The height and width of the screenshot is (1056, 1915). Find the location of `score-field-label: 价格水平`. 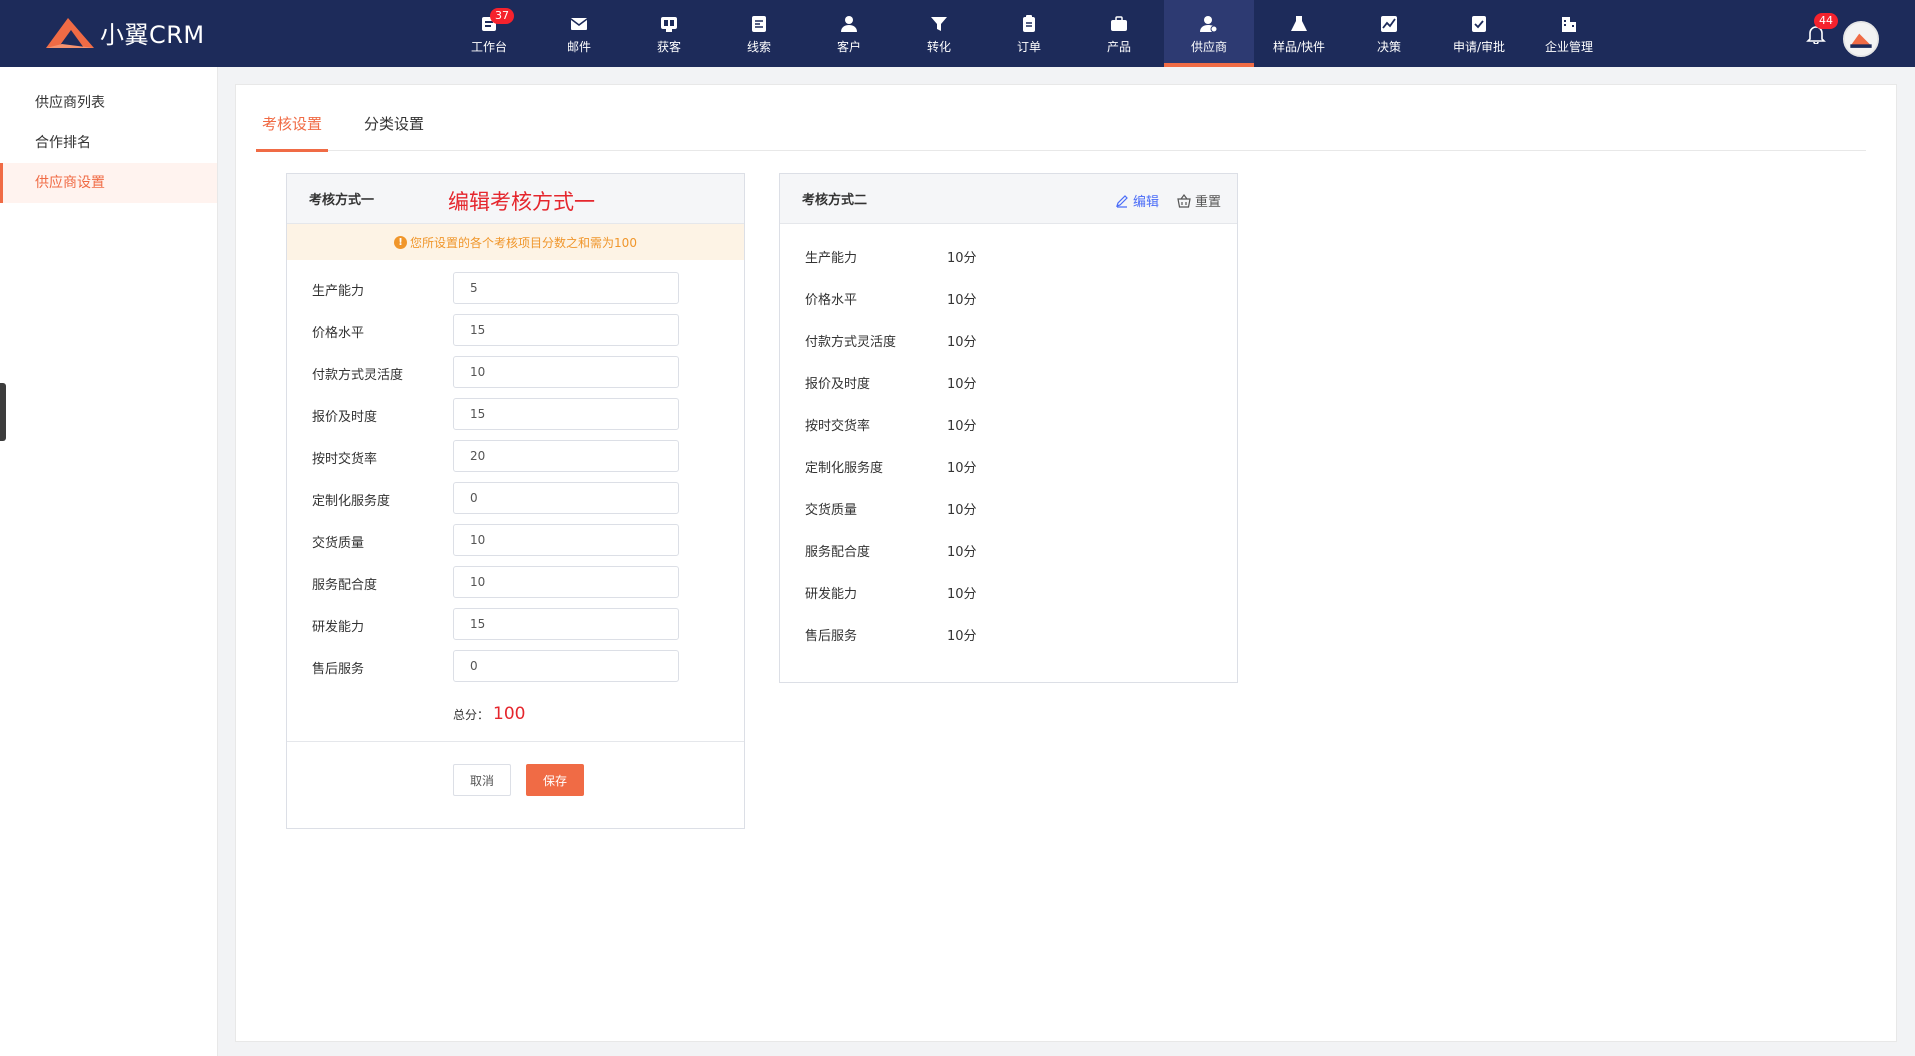

score-field-label: 价格水平 is located at coordinates (338, 333).